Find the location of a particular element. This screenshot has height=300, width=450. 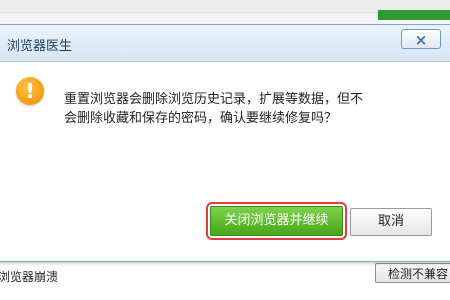

close-button: × is located at coordinates (421, 39).